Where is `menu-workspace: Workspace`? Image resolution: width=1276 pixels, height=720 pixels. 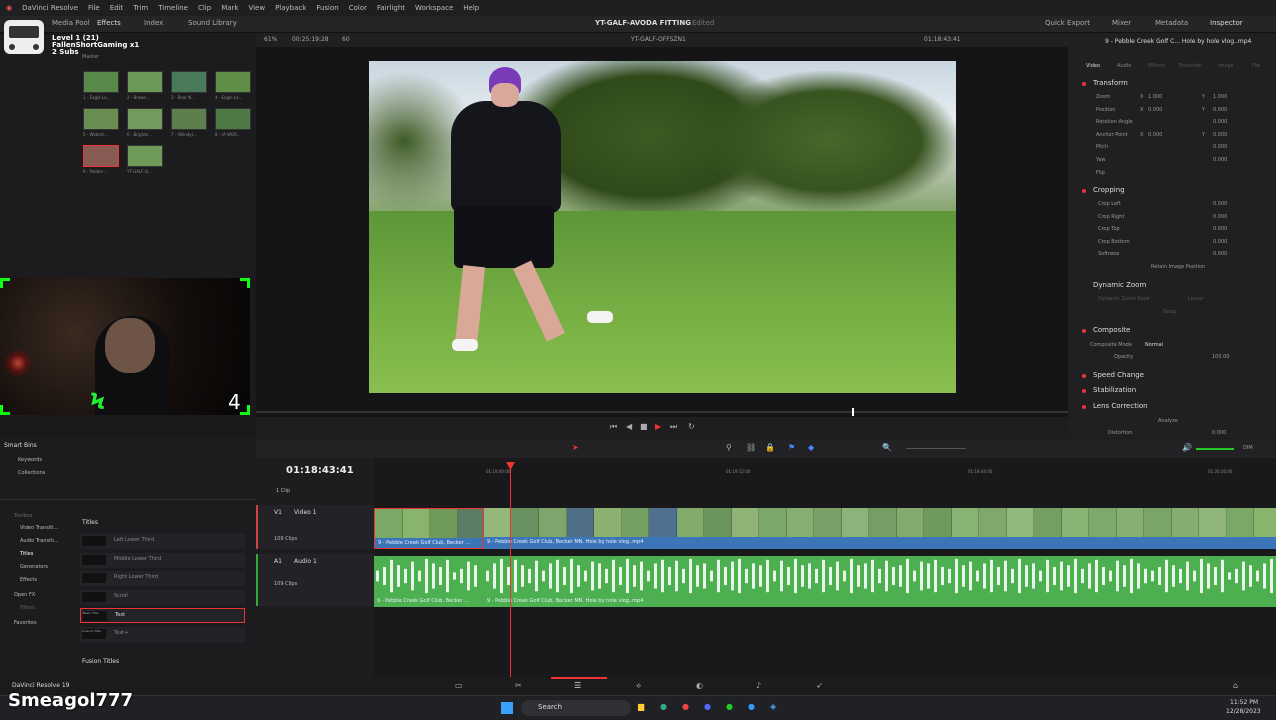 menu-workspace: Workspace is located at coordinates (434, 8).